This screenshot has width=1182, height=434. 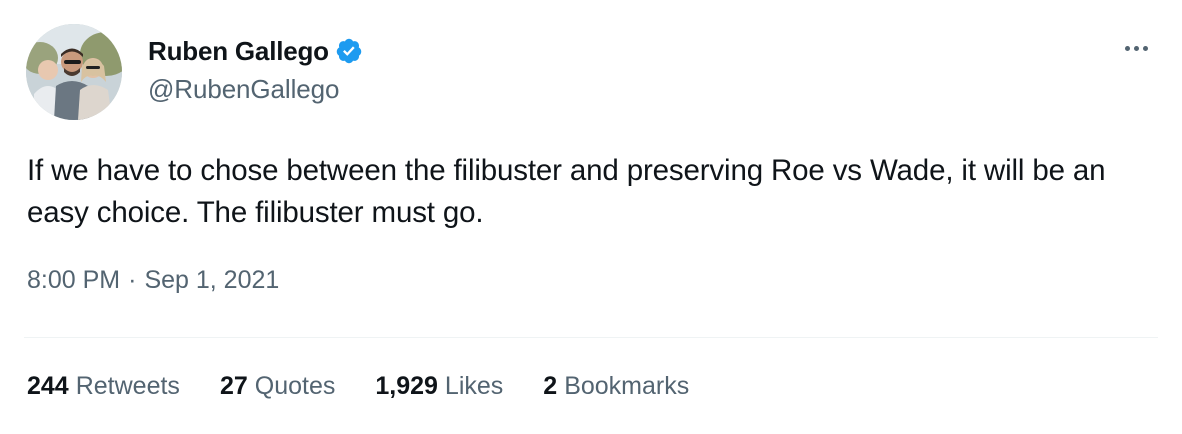 I want to click on quotes-label: Quotes, so click(x=295, y=386).